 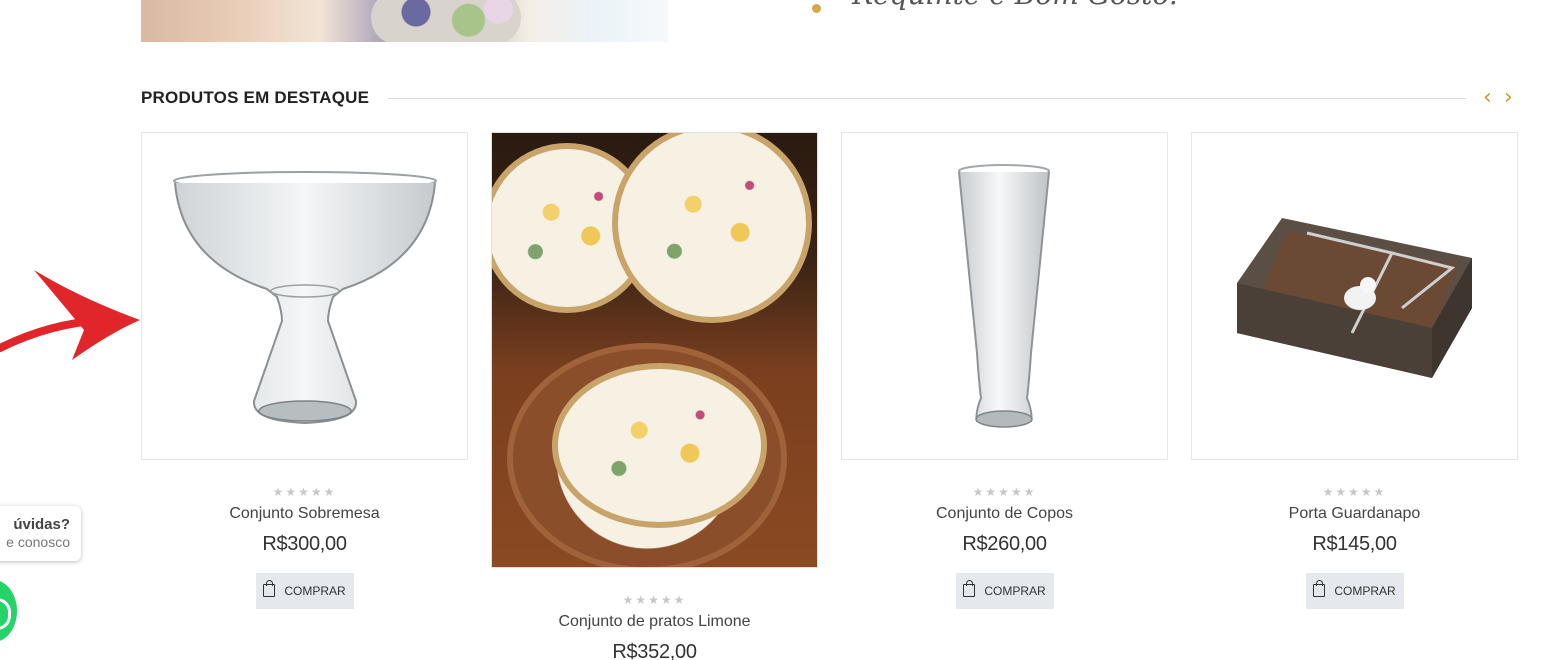 I want to click on banner-text: Requinte e Bom Gosto., so click(x=1015, y=5).